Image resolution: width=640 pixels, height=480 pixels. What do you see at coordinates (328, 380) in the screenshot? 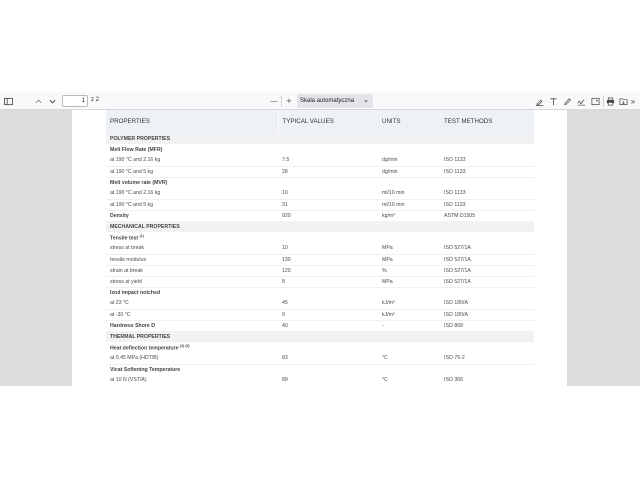
I see `table-cell: 89` at bounding box center [328, 380].